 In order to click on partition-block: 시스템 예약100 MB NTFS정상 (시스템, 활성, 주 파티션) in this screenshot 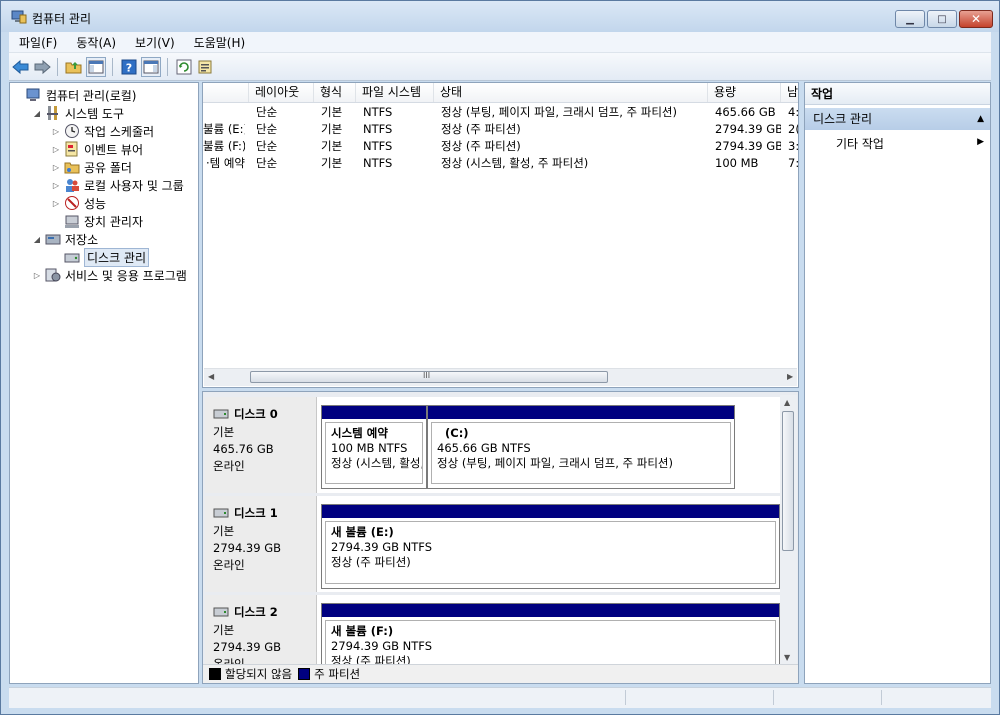, I will do `click(374, 447)`.